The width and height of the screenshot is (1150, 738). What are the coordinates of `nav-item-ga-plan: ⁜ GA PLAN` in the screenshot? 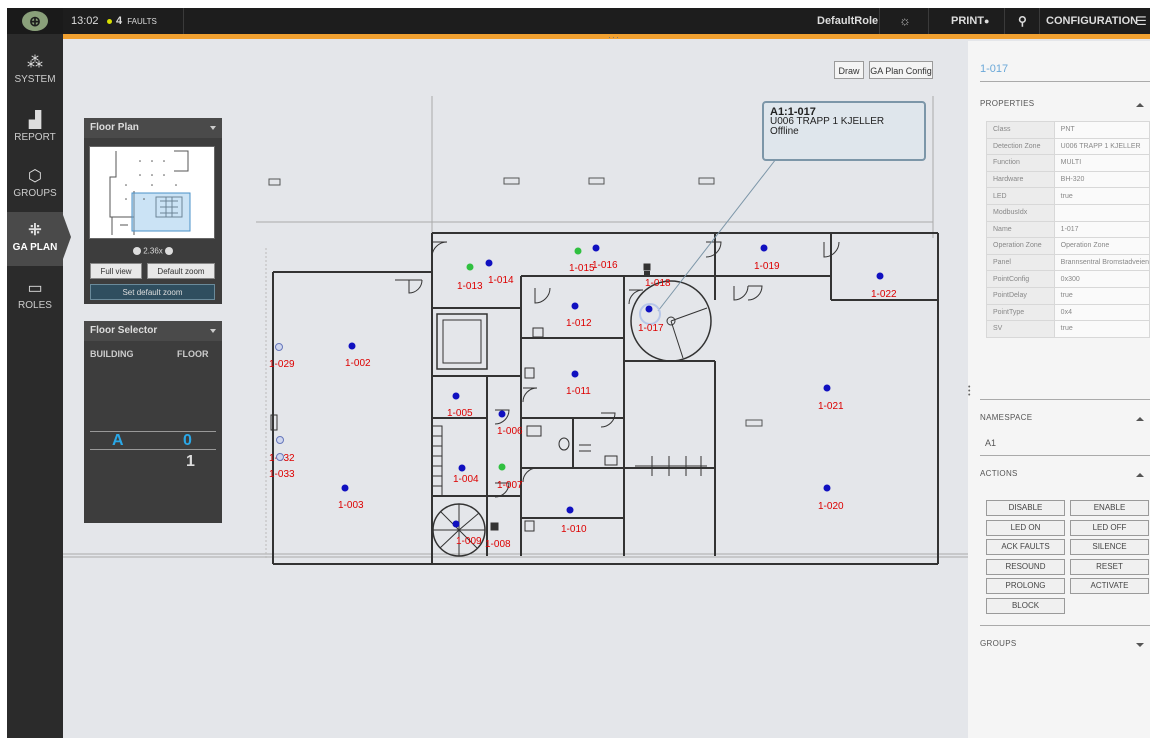 It's located at (35, 239).